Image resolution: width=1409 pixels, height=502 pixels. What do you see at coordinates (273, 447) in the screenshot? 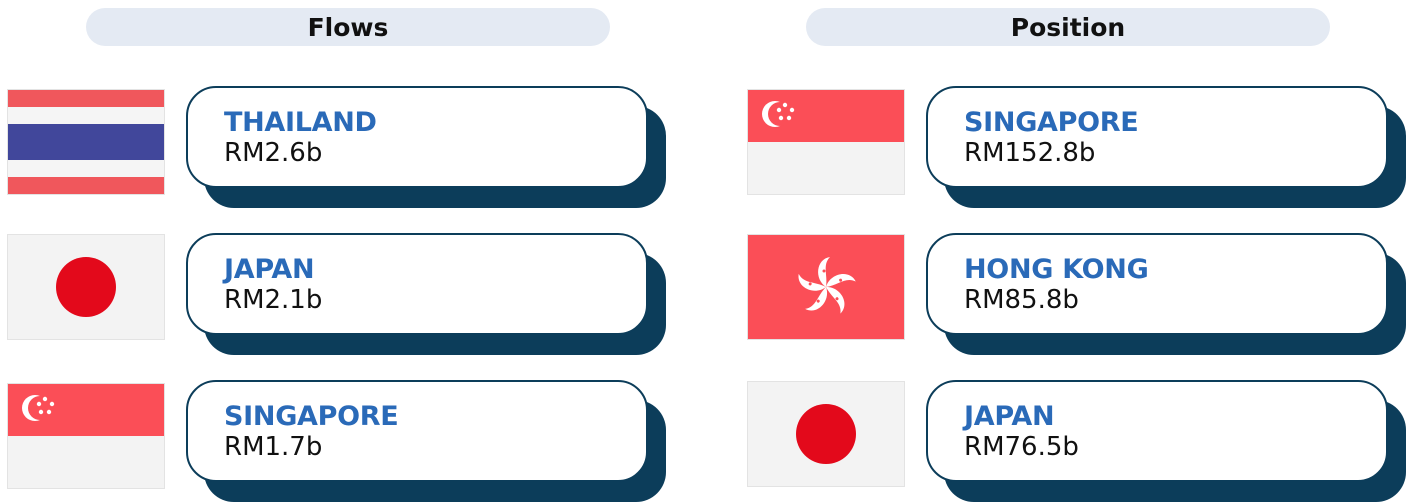
I see `amount-value: RM1.7b` at bounding box center [273, 447].